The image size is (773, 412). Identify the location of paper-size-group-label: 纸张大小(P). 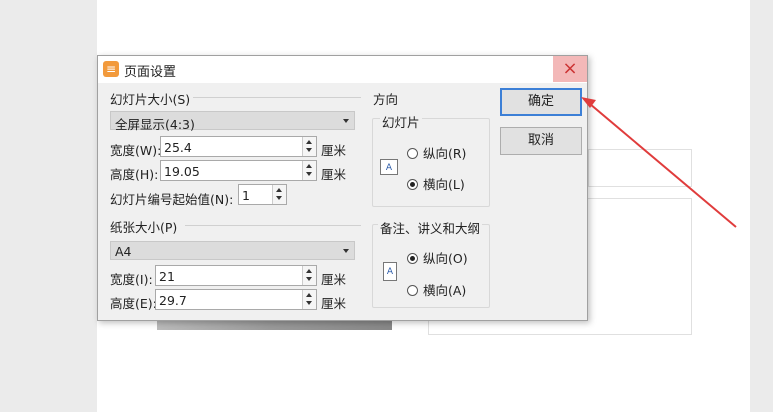
(144, 227).